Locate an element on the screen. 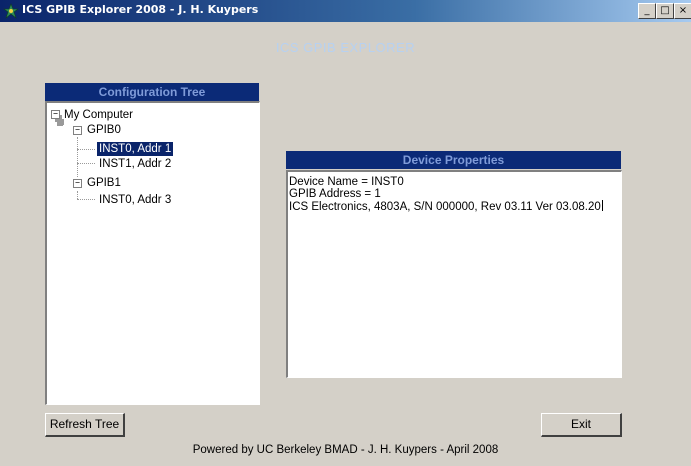  exit-button: Exit is located at coordinates (581, 425).